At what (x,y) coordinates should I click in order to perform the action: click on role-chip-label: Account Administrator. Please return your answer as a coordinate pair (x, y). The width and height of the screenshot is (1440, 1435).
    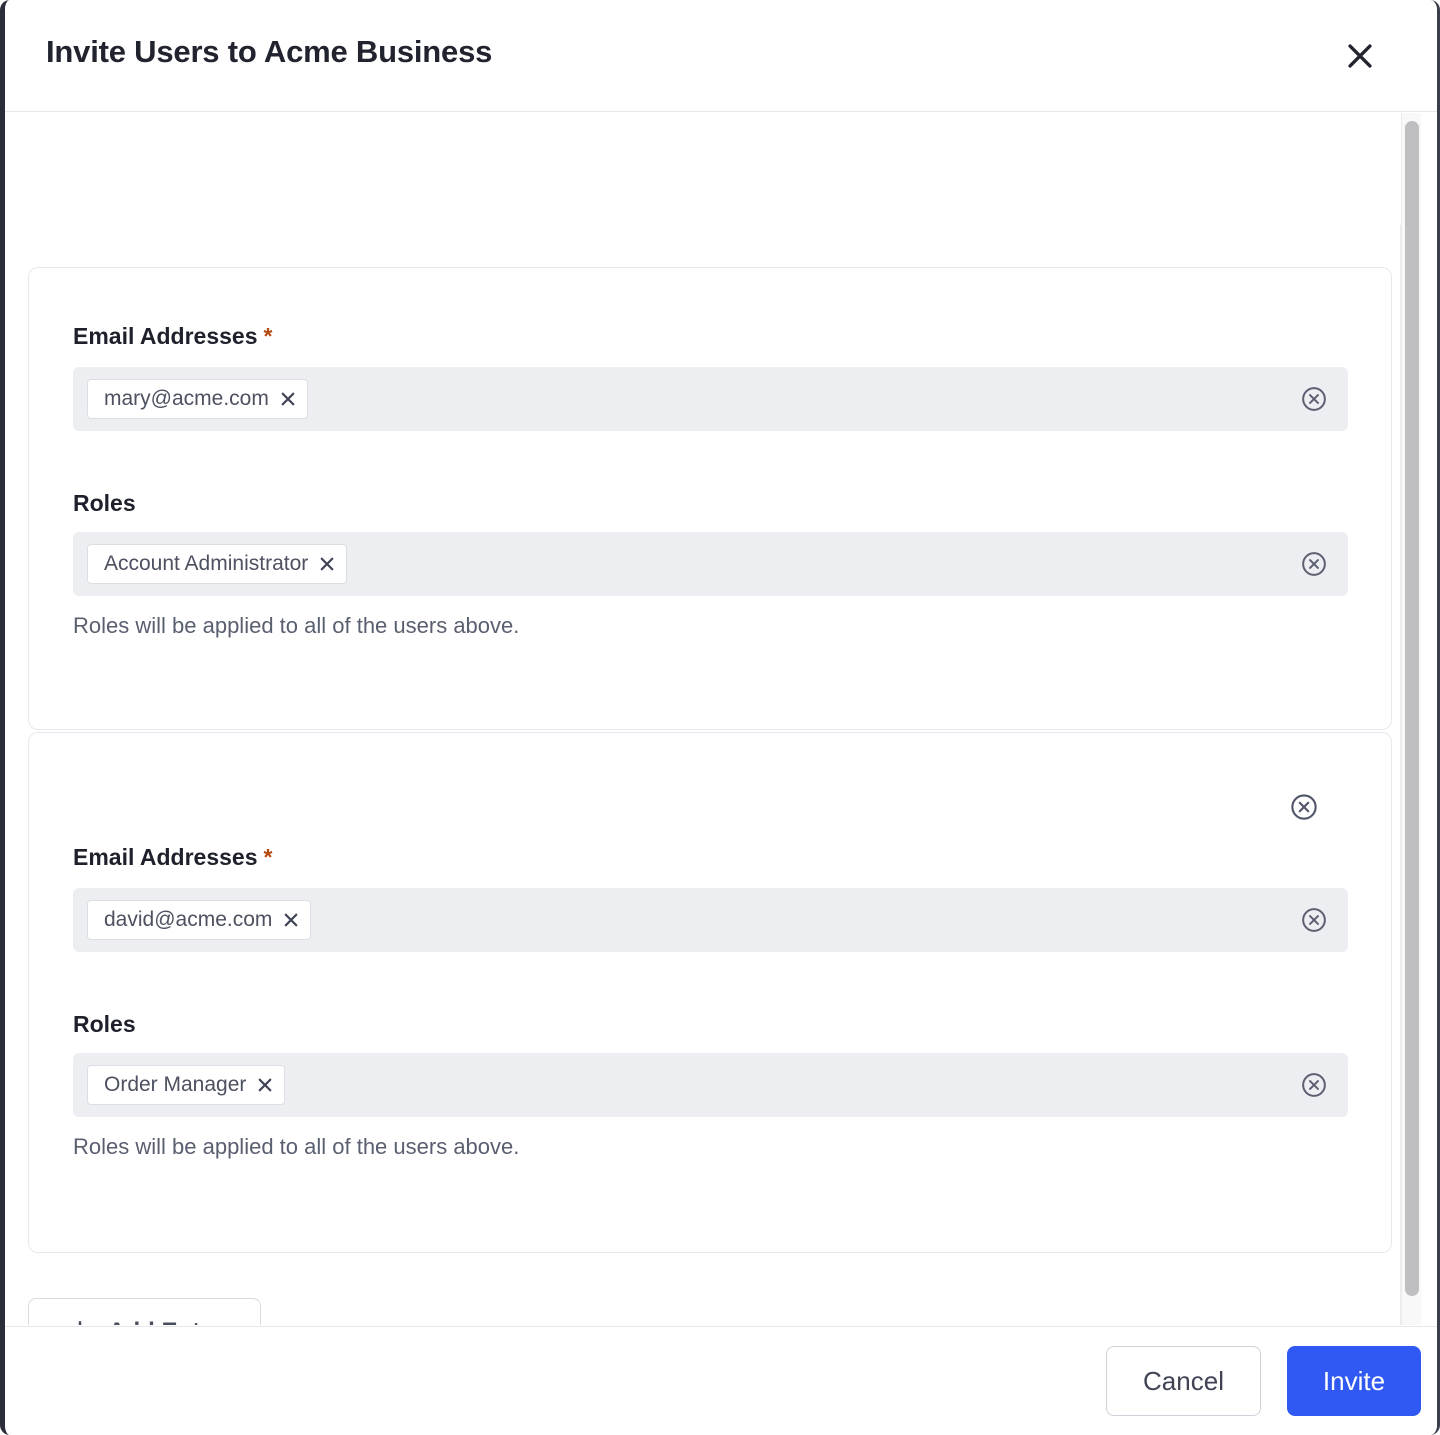
    Looking at the image, I should click on (206, 563).